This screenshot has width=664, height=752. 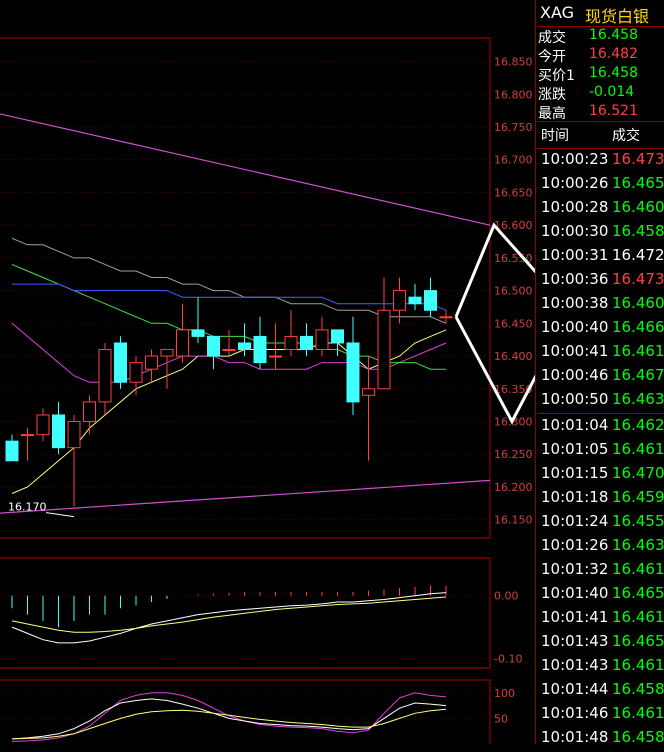 I want to click on tick-row: 10:00:50 16.463, so click(x=600, y=402).